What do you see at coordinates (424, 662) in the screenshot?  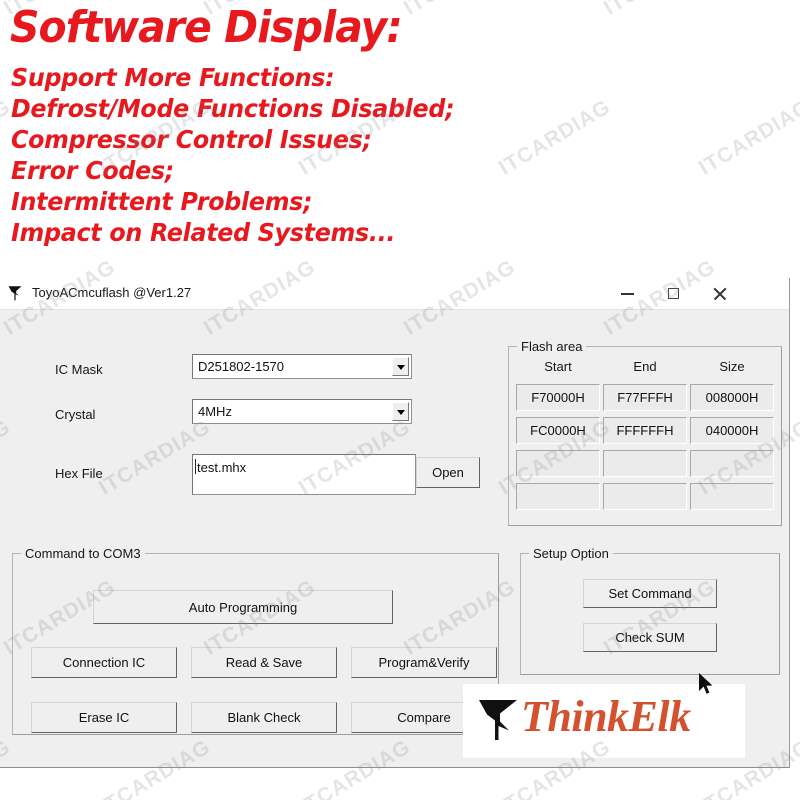 I see `program-and-verify-button: Program&Verify` at bounding box center [424, 662].